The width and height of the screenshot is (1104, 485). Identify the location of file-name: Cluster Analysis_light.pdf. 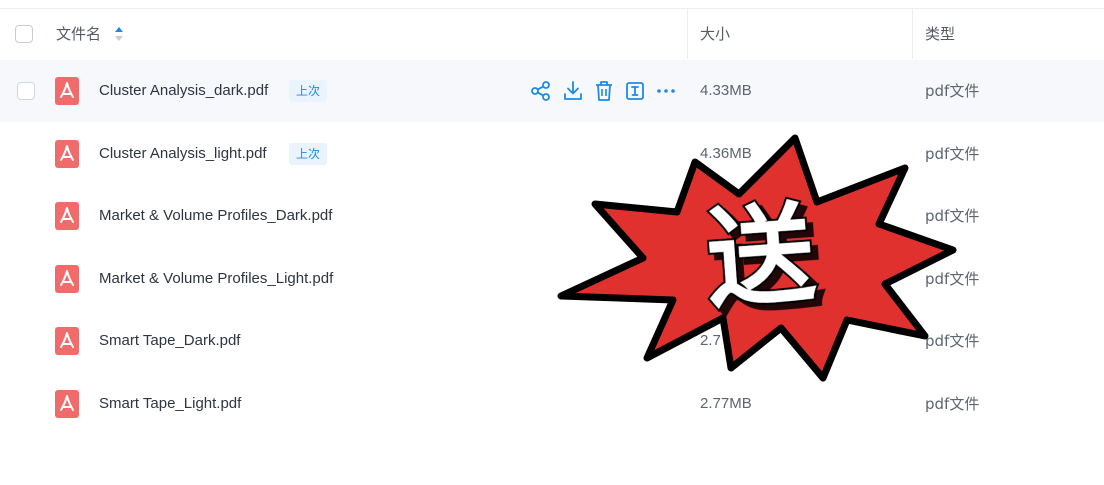
(183, 154).